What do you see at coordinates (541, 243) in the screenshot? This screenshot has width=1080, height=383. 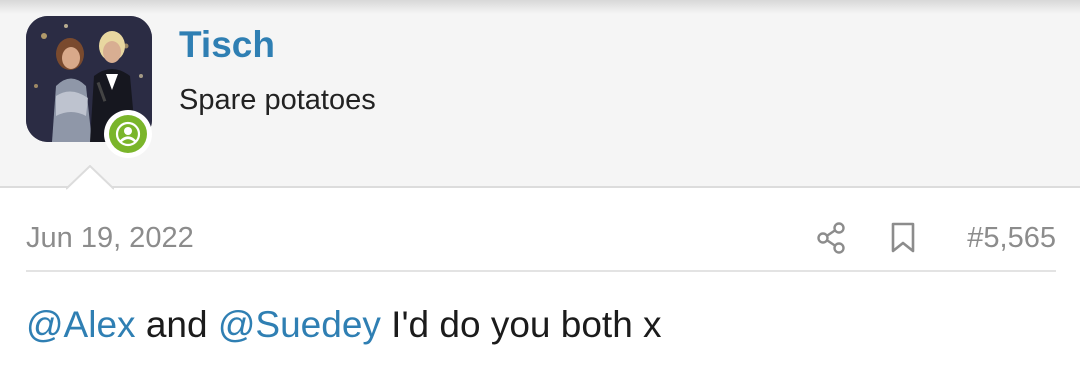 I see `message-meta: Jun 19, 2022 #5,565` at bounding box center [541, 243].